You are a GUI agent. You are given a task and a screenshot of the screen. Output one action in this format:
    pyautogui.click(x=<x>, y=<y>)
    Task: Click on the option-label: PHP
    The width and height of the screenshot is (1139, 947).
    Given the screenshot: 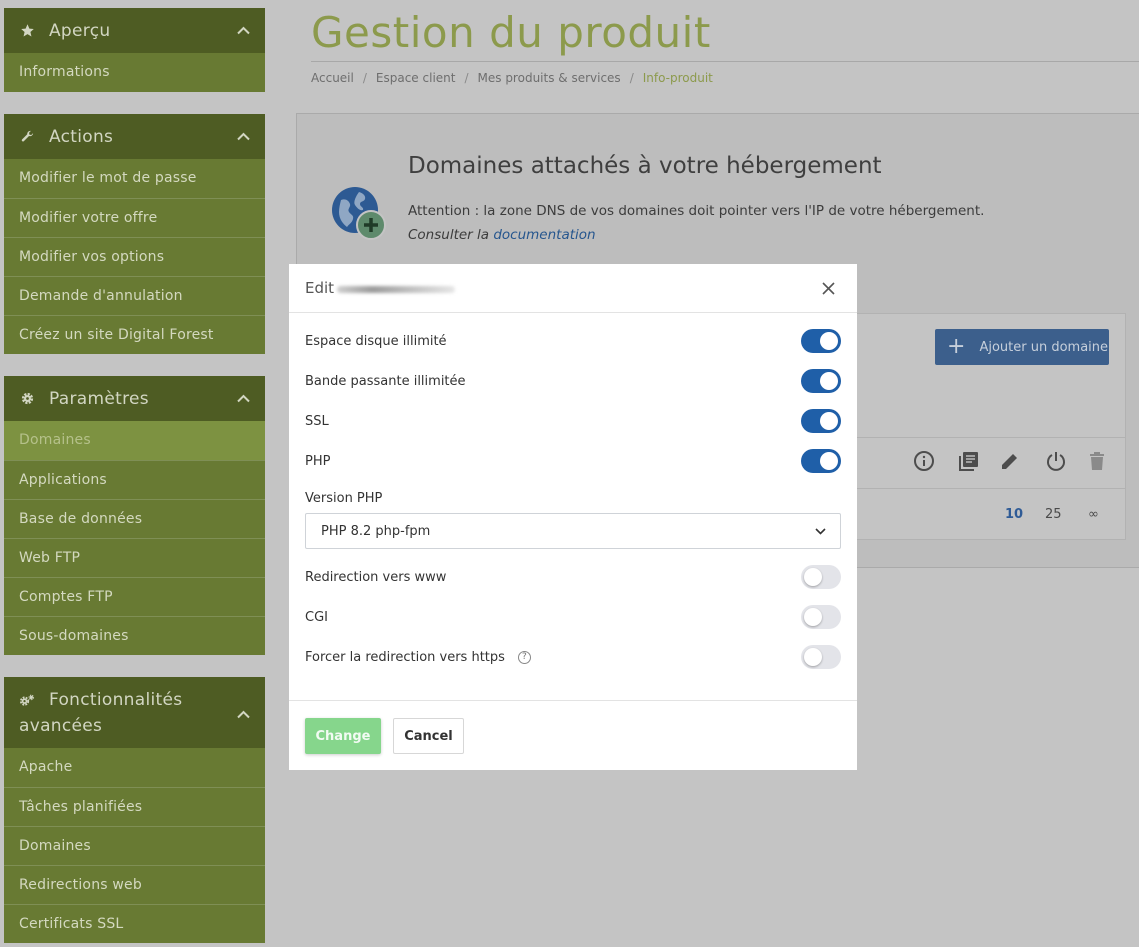 What is the action you would take?
    pyautogui.click(x=318, y=461)
    